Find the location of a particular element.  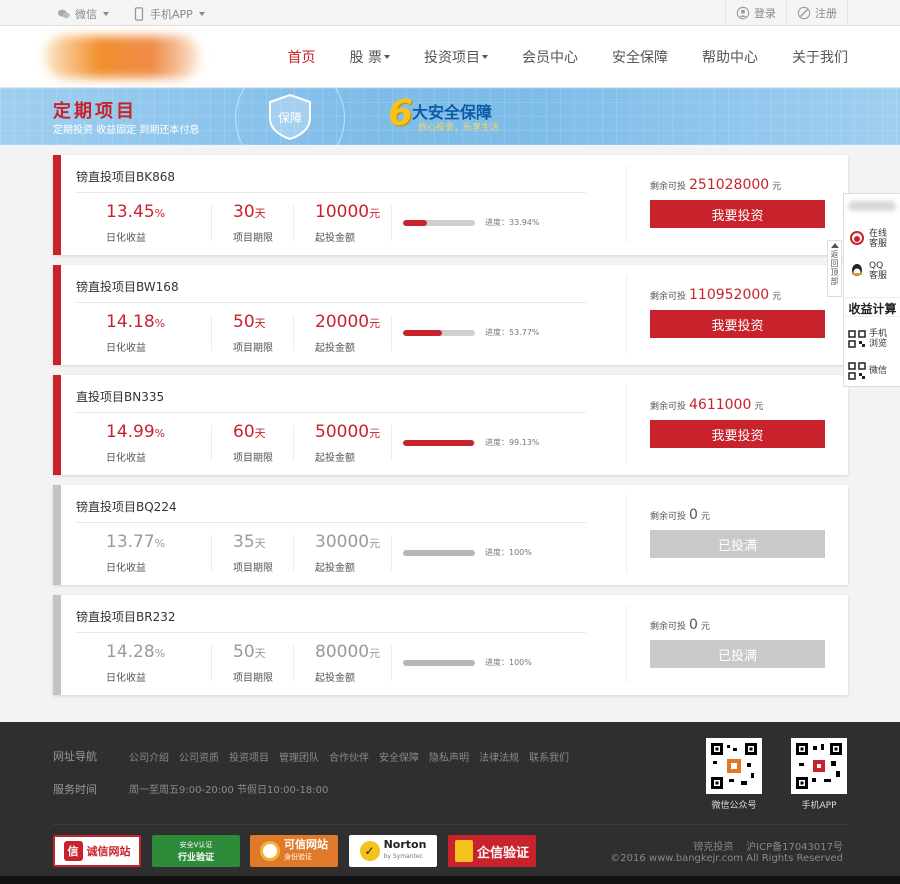

banner-small-text: 放心投资，乐享生活 is located at coordinates (459, 128).